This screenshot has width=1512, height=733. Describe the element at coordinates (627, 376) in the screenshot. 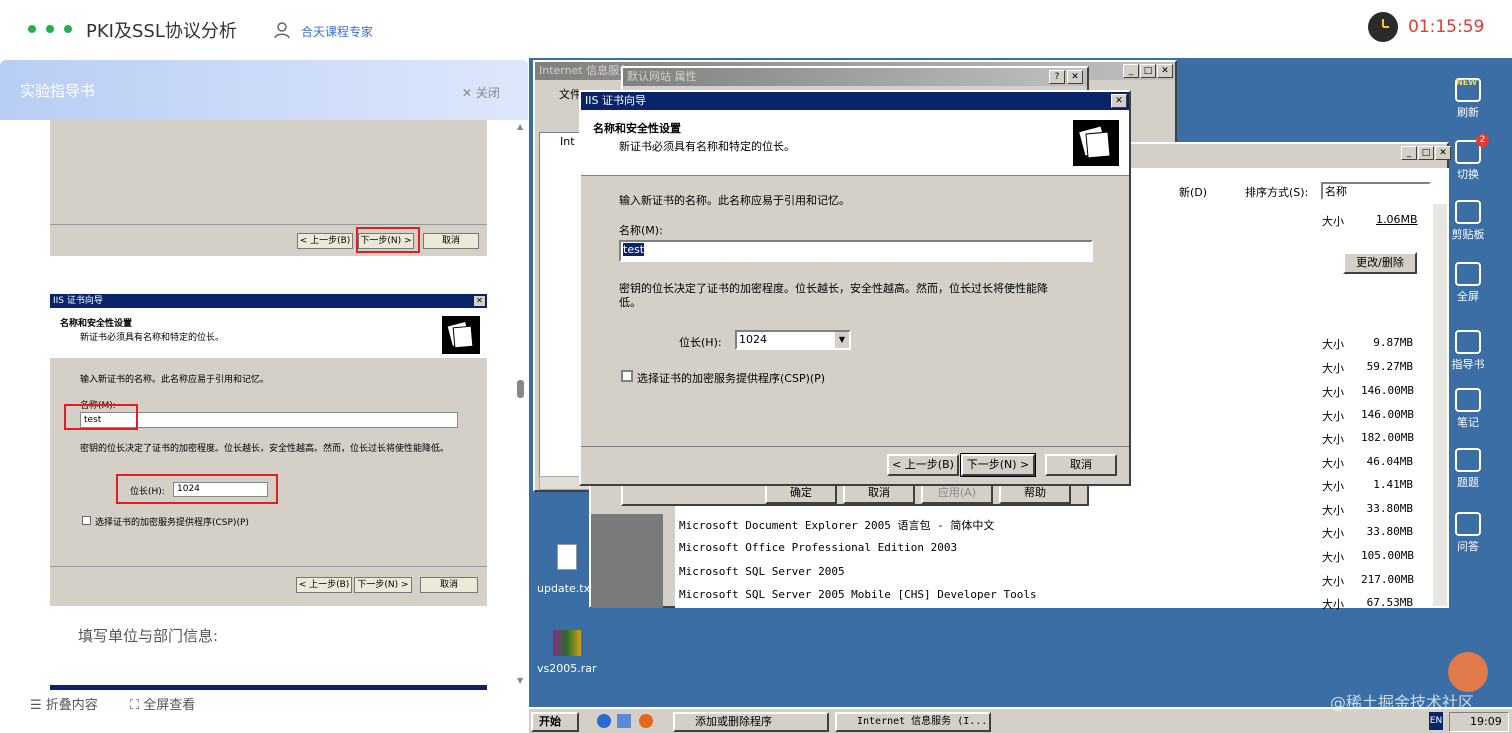

I see `csp-checkbox` at that location.